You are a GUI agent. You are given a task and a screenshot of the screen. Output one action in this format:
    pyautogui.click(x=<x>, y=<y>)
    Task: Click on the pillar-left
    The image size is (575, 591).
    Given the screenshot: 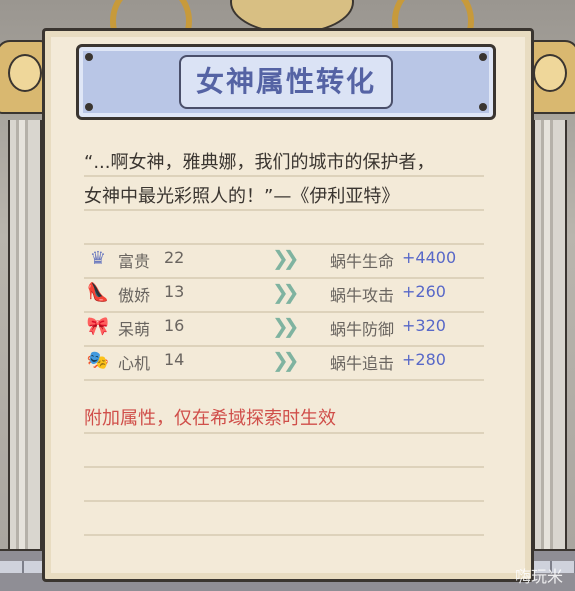 What is the action you would take?
    pyautogui.click(x=25, y=350)
    